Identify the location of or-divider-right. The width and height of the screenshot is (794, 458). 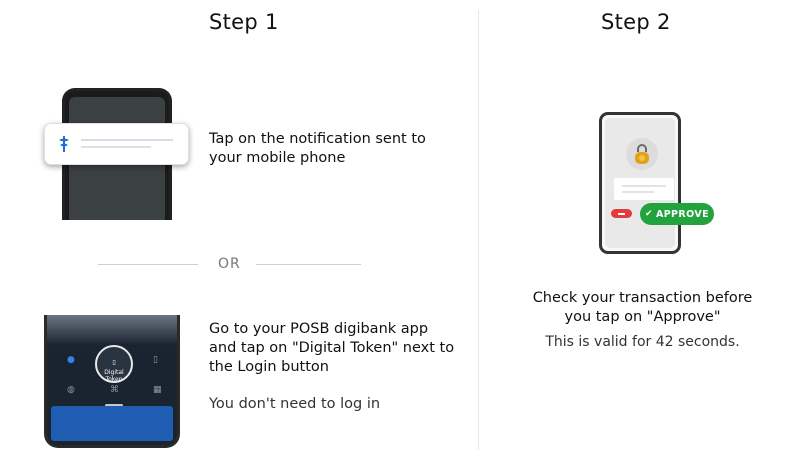
(308, 264).